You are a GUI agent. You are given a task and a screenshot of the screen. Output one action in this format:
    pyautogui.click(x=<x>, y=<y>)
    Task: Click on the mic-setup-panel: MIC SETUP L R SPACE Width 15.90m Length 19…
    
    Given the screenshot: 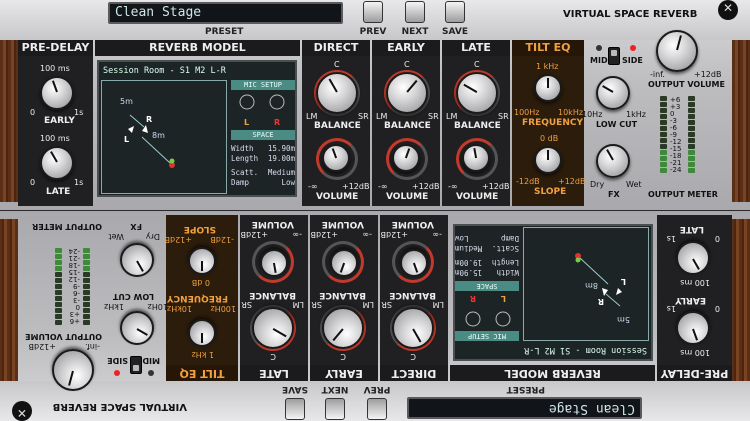 What is the action you would take?
    pyautogui.click(x=263, y=137)
    